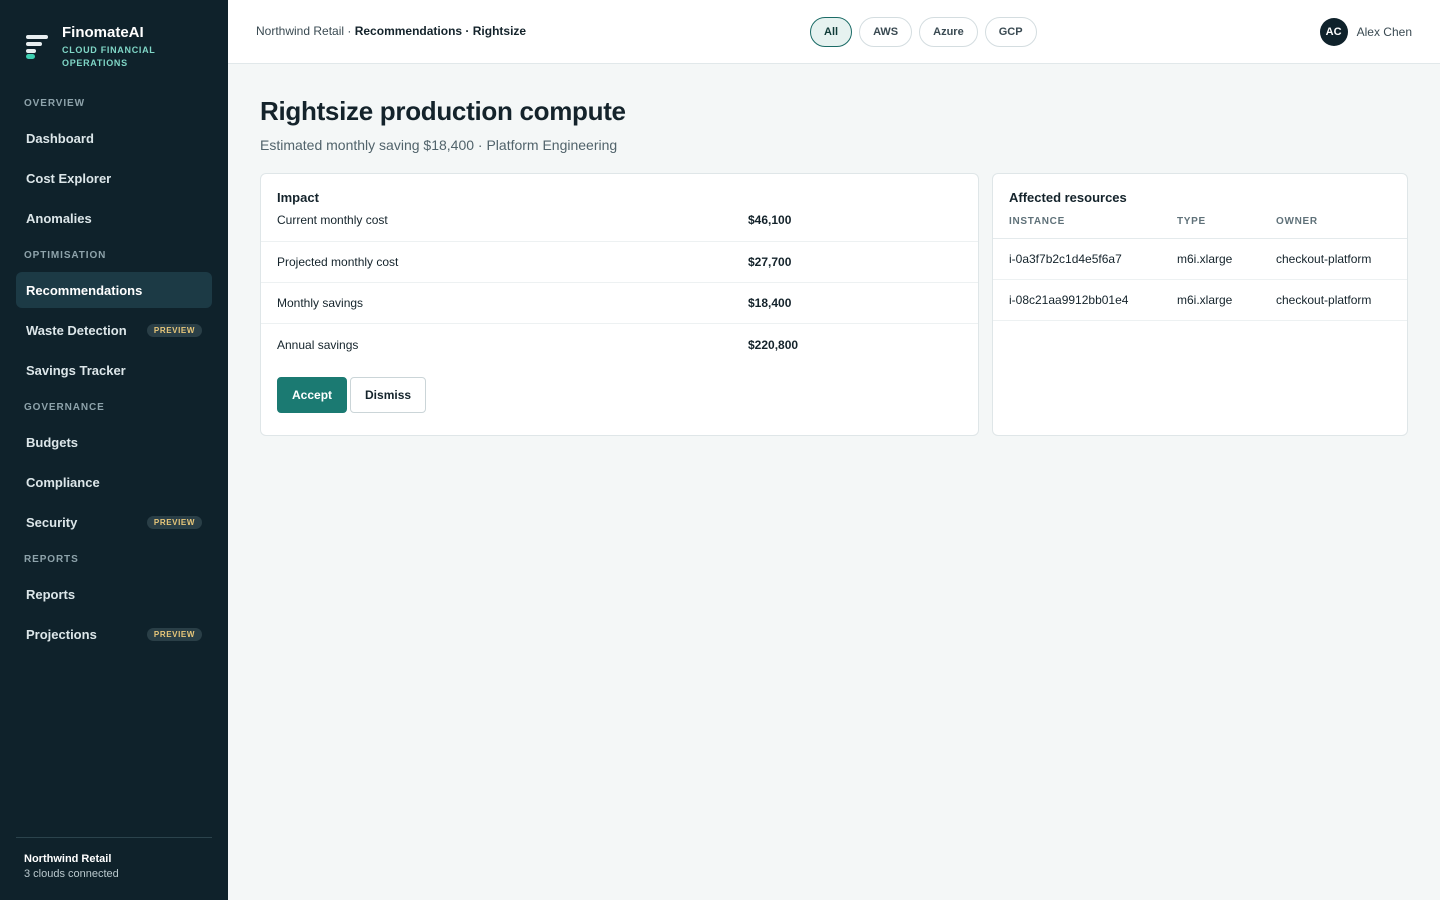 Image resolution: width=1440 pixels, height=900 pixels. Describe the element at coordinates (770, 262) in the screenshot. I see `impact-value: $27,700` at that location.